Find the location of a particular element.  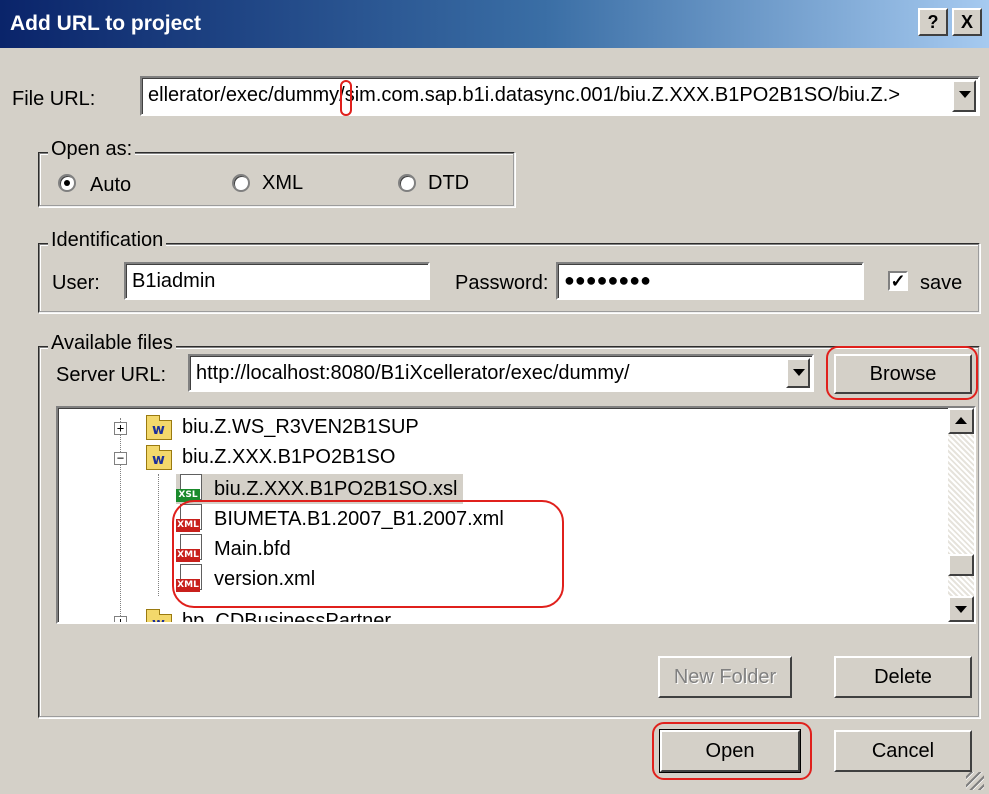

collapse-icon: − is located at coordinates (120, 458).